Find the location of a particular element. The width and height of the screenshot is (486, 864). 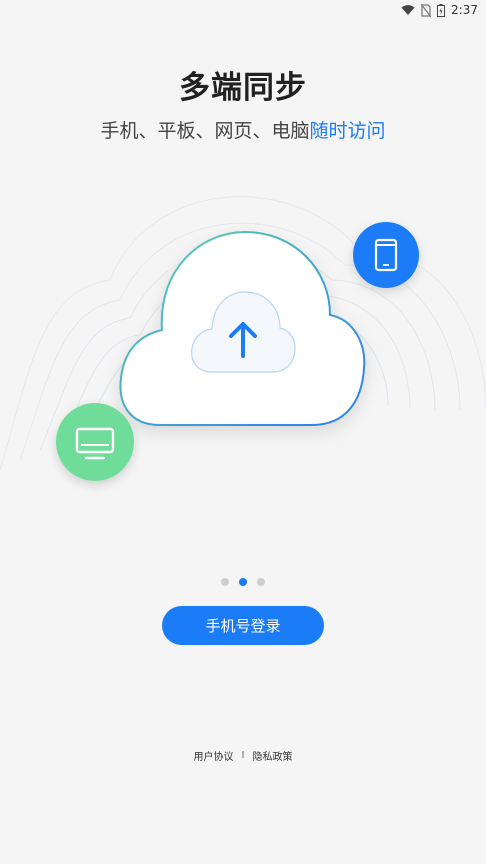

phone-login-button: 手机号登录 is located at coordinates (243, 625).